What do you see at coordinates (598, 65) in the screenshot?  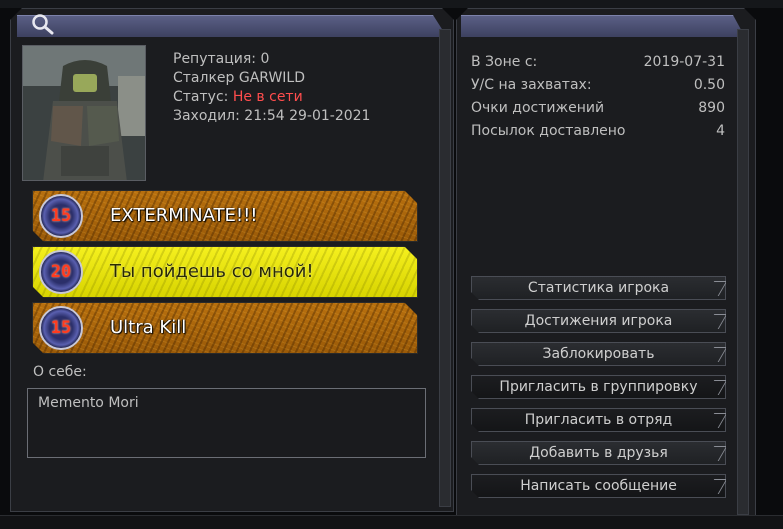 I see `stat-row-zone-since: В Зоне с: 2019-07-31` at bounding box center [598, 65].